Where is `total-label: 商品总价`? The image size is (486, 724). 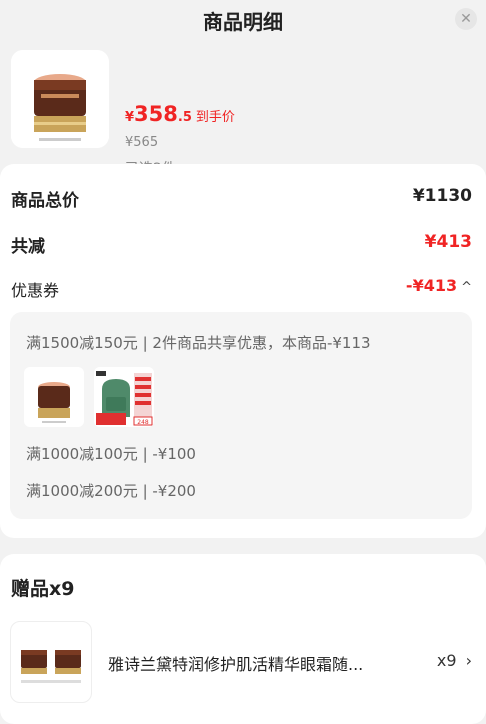
total-label: 商品总价 is located at coordinates (45, 201).